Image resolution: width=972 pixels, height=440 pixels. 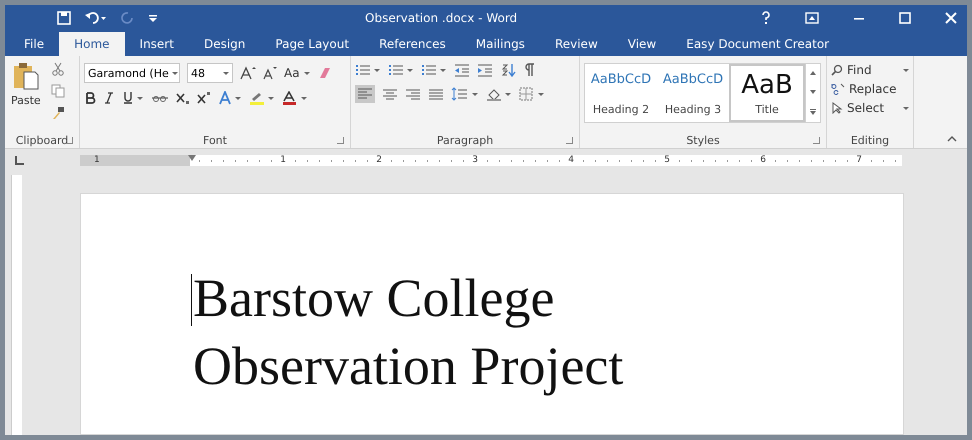 What do you see at coordinates (500, 44) in the screenshot?
I see `ribbon-tab: Mailings` at bounding box center [500, 44].